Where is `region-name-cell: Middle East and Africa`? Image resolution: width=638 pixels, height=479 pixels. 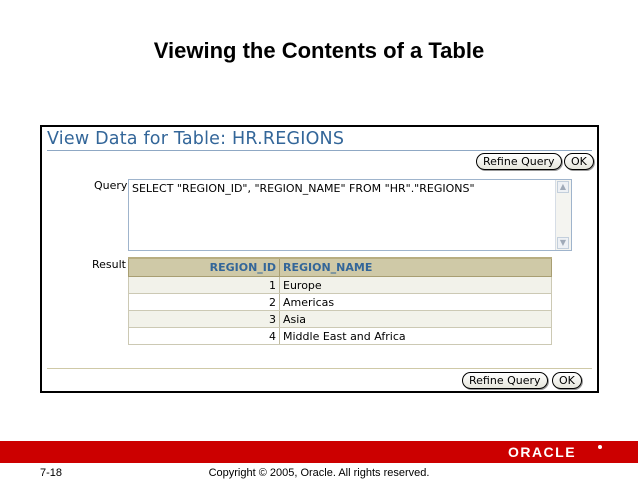 region-name-cell: Middle East and Africa is located at coordinates (415, 336).